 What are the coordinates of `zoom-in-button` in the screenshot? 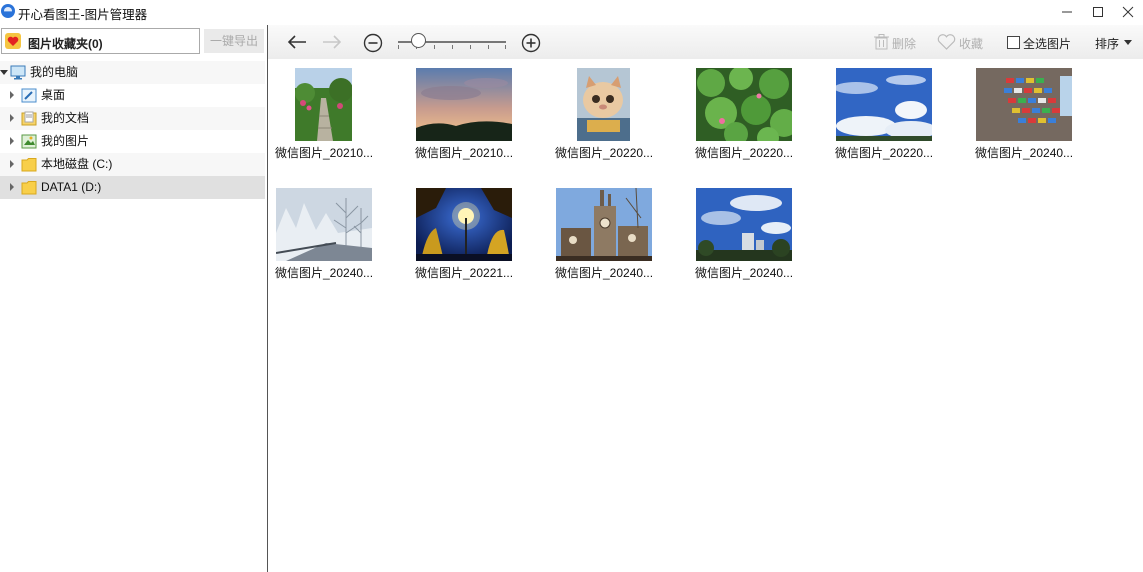 It's located at (531, 43).